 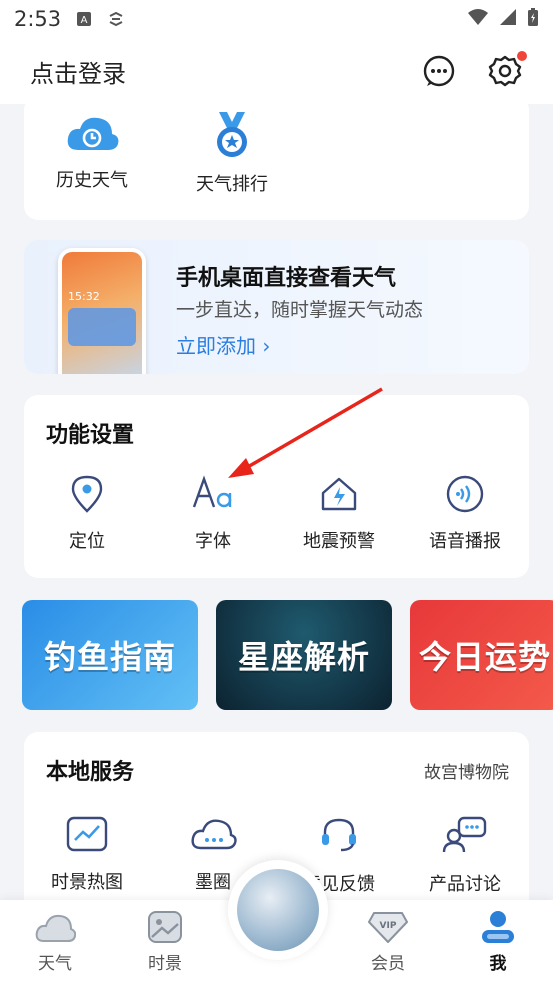 I want to click on cloud-chat-icon, so click(x=214, y=834).